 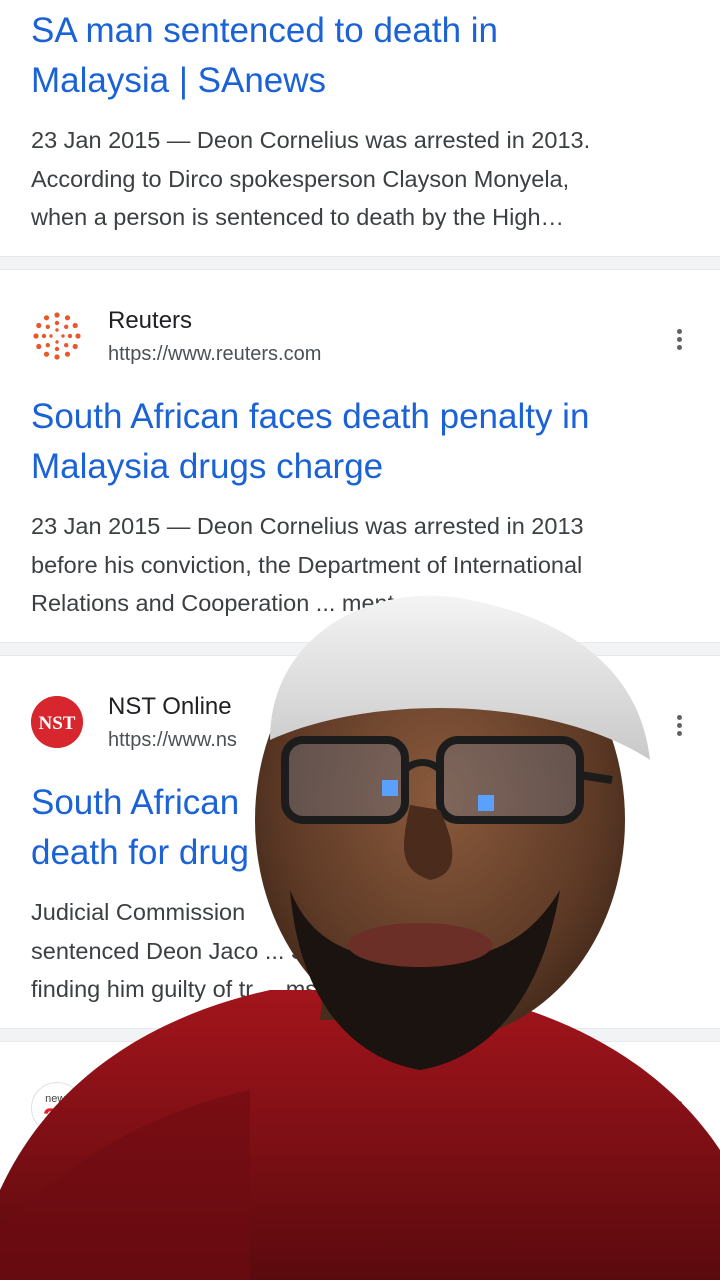 I want to click on result-3-source: NST NST Online https://www.ns, so click(x=360, y=723).